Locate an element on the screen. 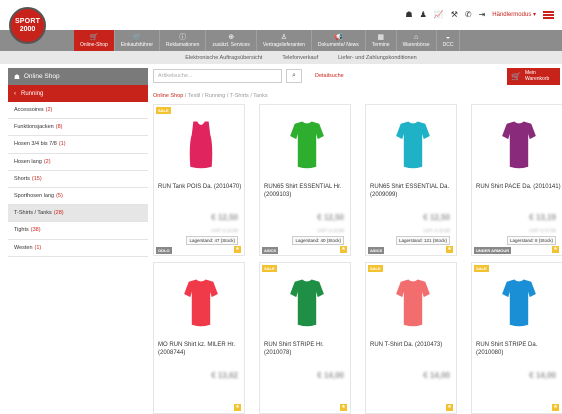 Image resolution: width=562 pixels, height=414 pixels. sidebar-item-label: T-Shirts / Tanks is located at coordinates (33, 213).